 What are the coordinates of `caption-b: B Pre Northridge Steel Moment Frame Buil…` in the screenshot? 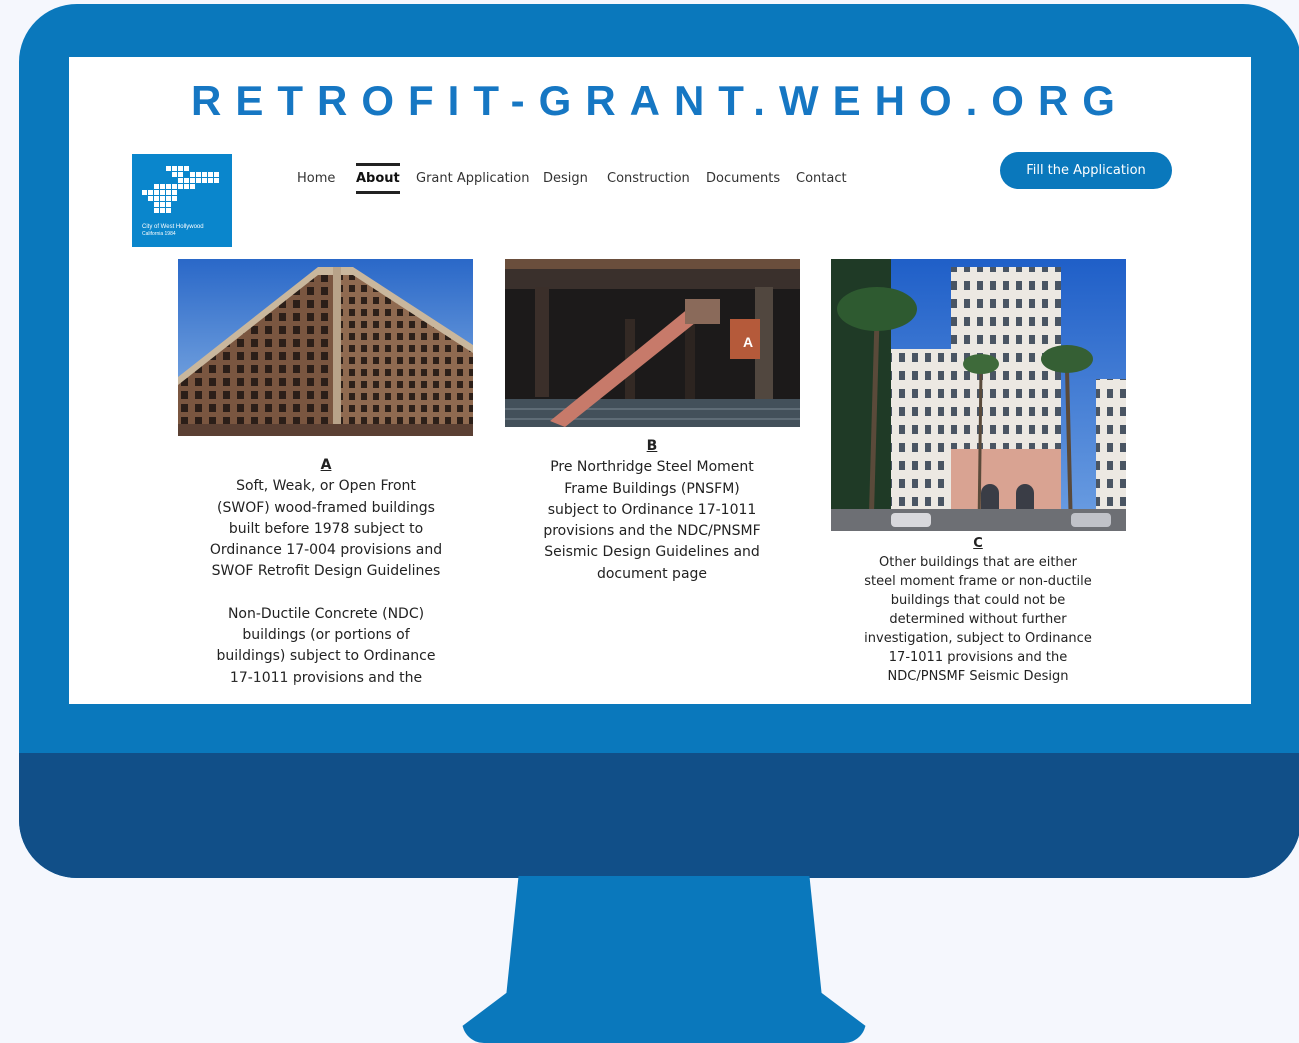 It's located at (652, 510).